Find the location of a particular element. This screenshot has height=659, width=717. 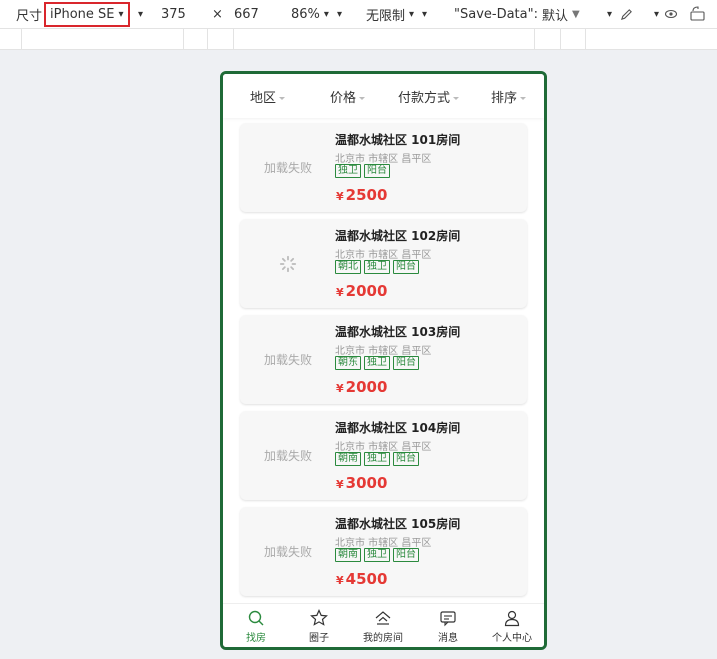

filter-sort: 排序 is located at coordinates (509, 96).